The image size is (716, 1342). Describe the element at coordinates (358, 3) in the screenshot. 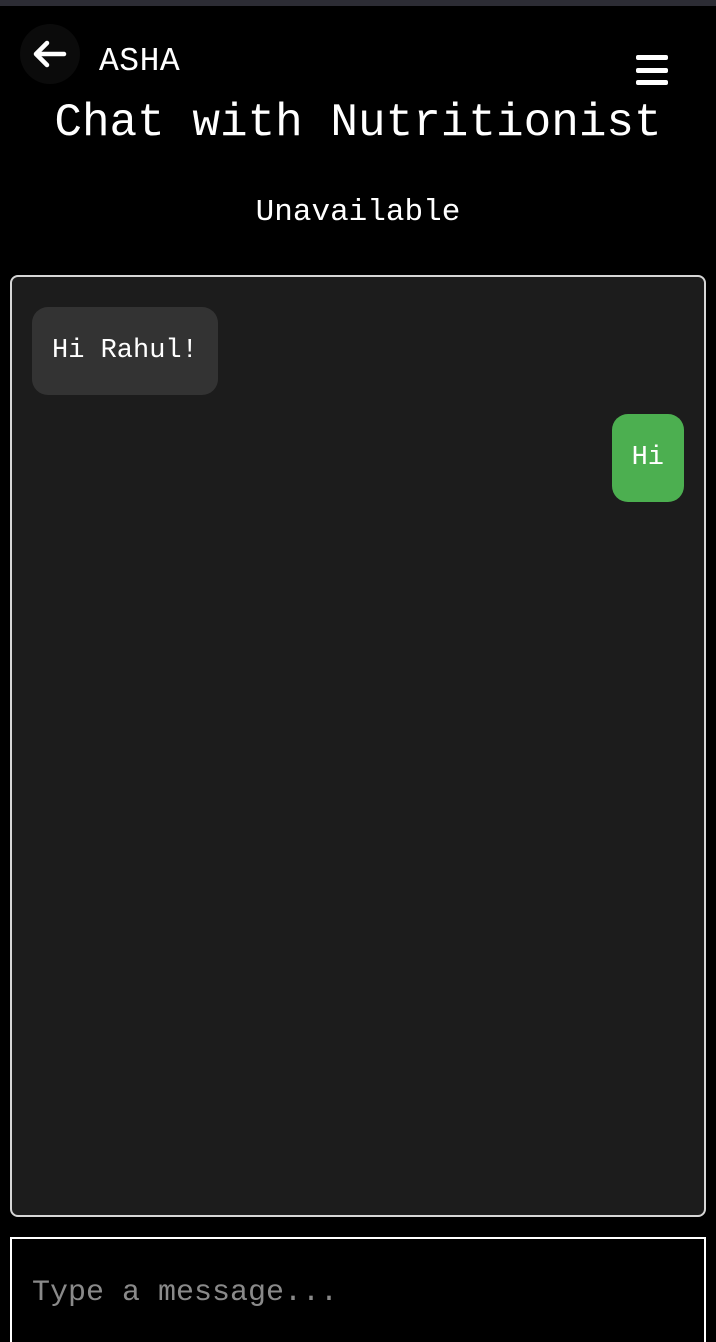

I see `status-bar-divider` at that location.